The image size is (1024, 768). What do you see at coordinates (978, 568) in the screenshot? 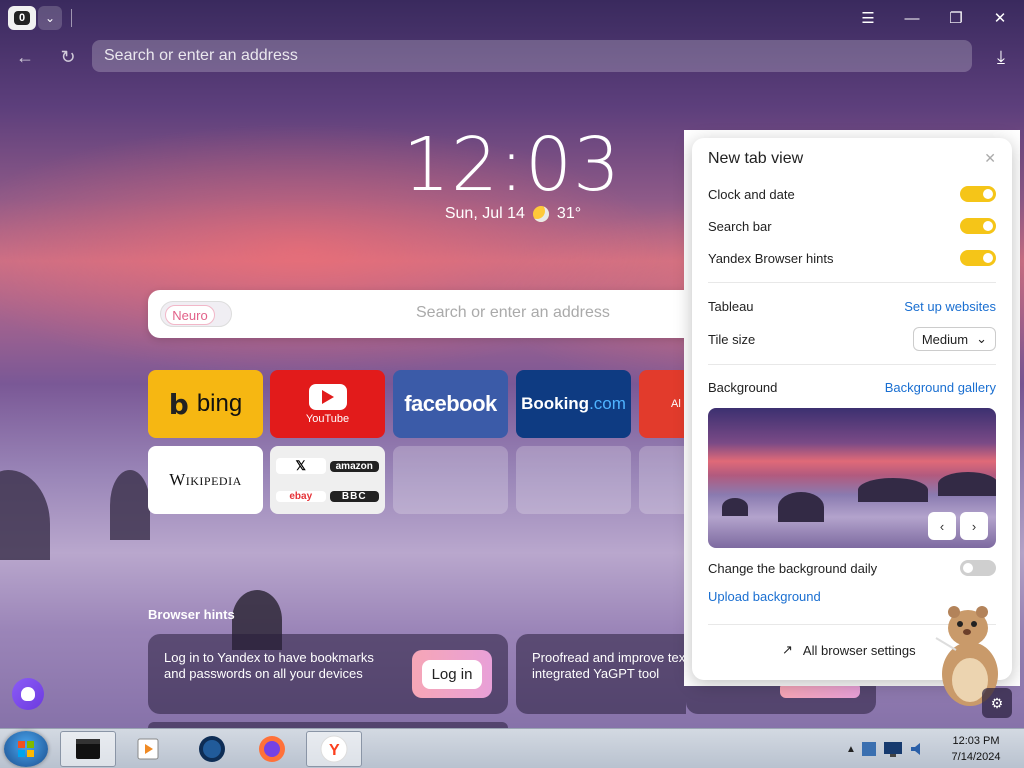
I see `change-daily-toggle` at bounding box center [978, 568].